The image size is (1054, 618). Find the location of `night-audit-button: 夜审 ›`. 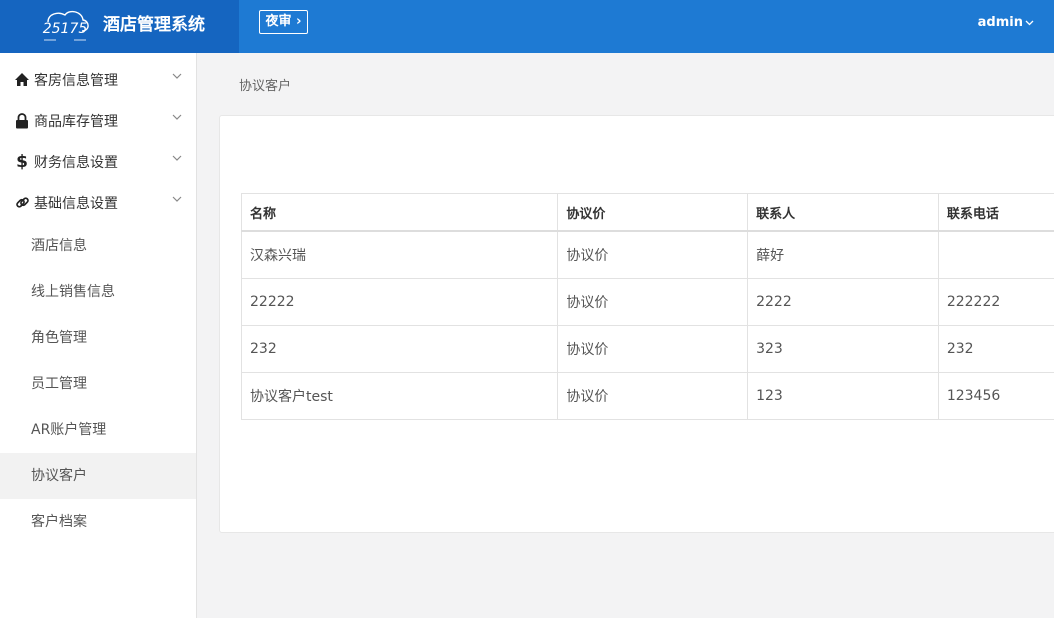

night-audit-button: 夜审 › is located at coordinates (283, 22).